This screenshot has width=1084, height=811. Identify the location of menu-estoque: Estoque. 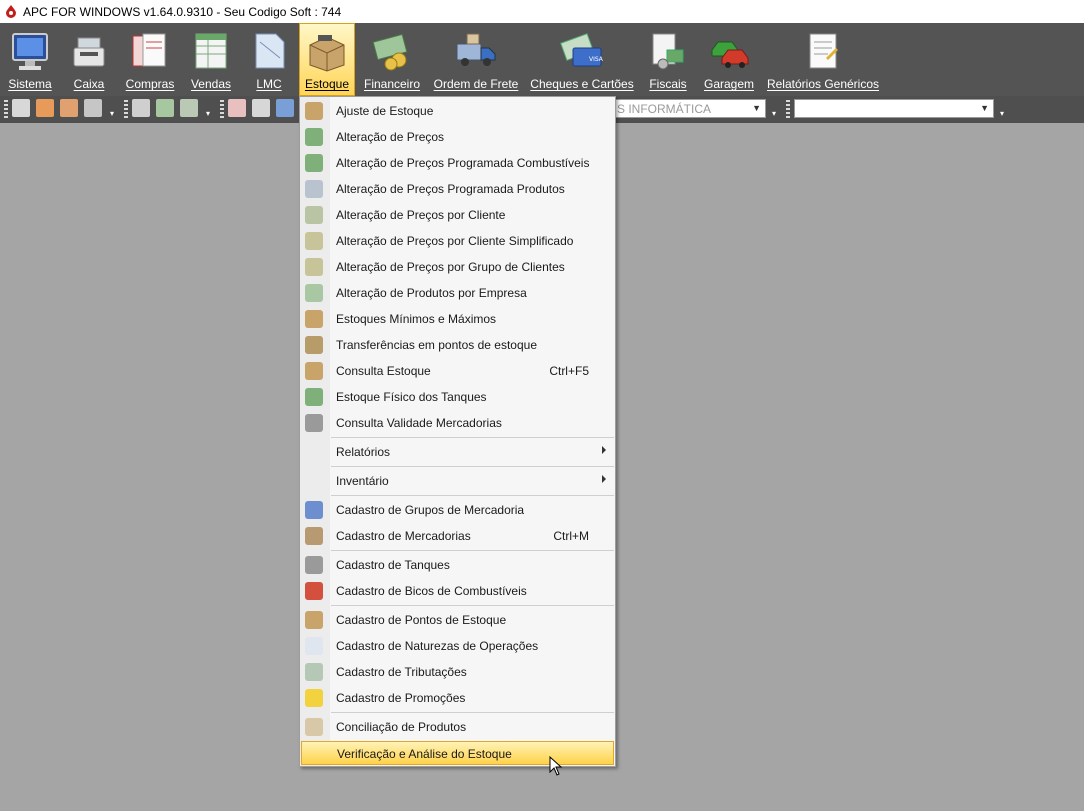
(327, 59).